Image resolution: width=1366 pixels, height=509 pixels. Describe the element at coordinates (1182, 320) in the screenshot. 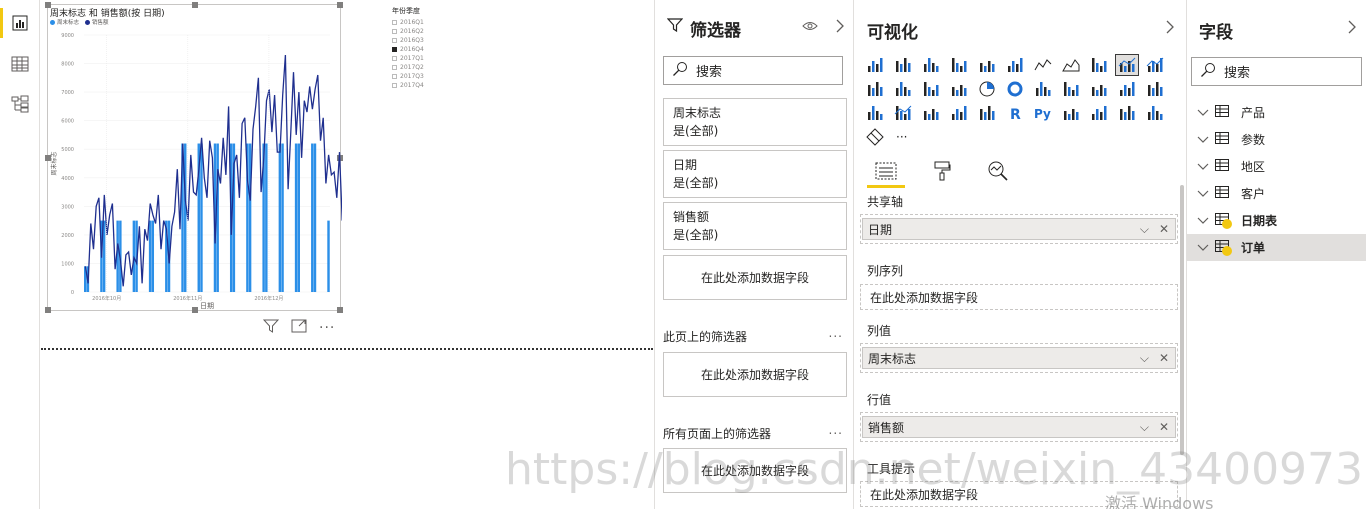

I see `visualizations-scrollbar` at that location.